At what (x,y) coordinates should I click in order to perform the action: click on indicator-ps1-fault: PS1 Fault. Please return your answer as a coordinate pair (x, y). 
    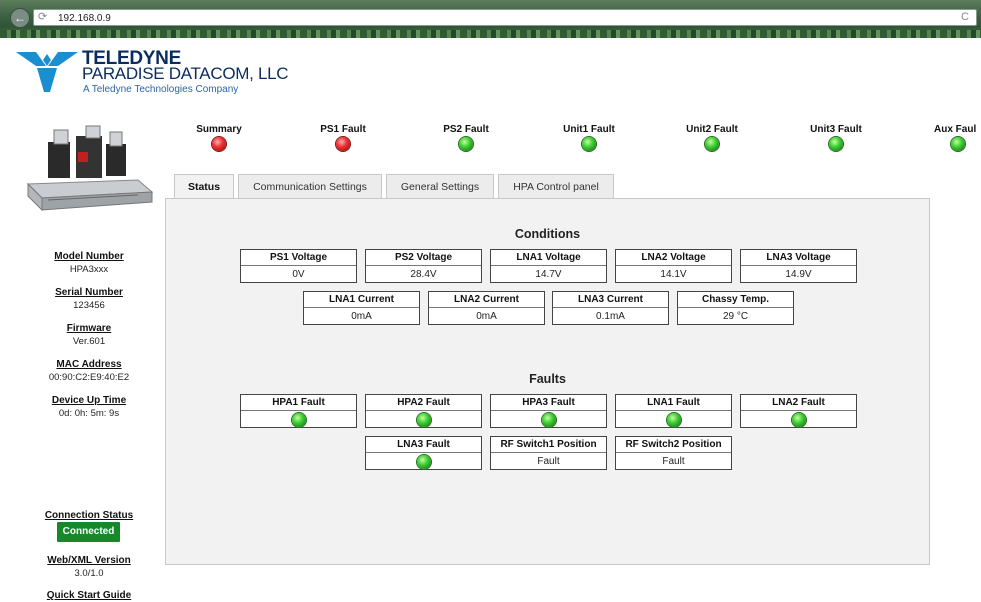
    Looking at the image, I should click on (343, 140).